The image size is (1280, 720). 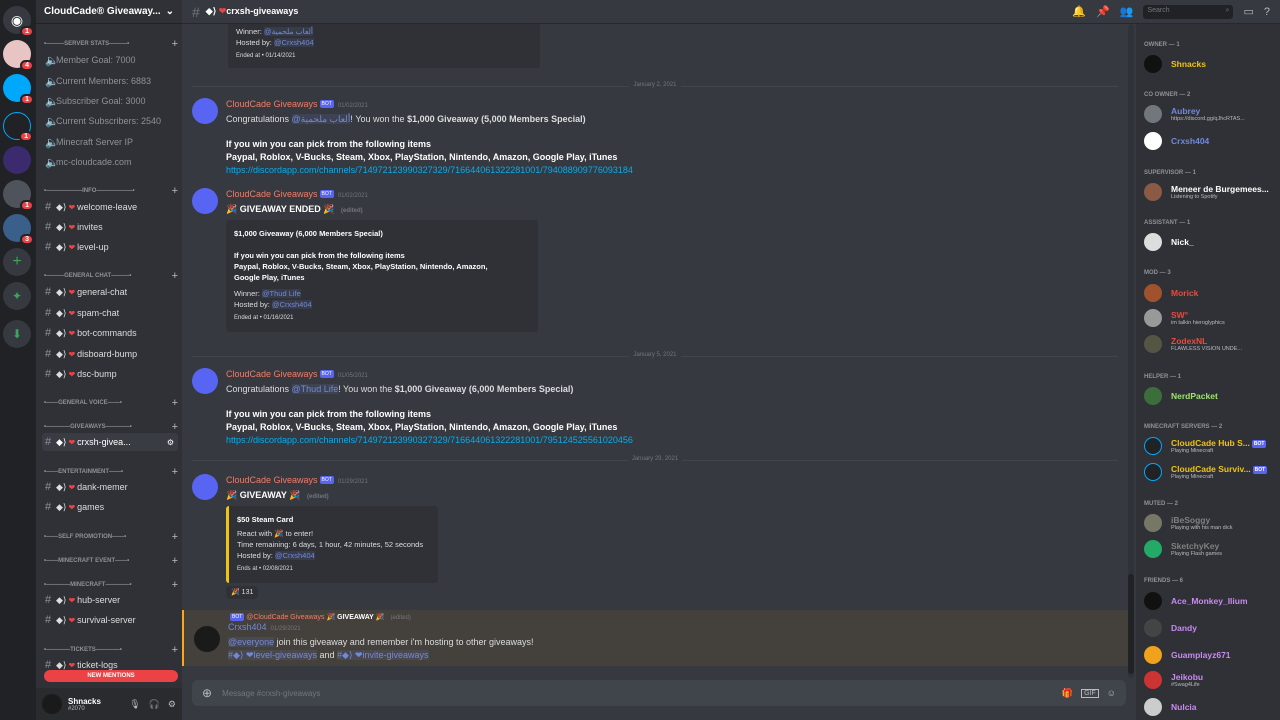 I want to click on server-folder-icon: 3, so click(x=18, y=229).